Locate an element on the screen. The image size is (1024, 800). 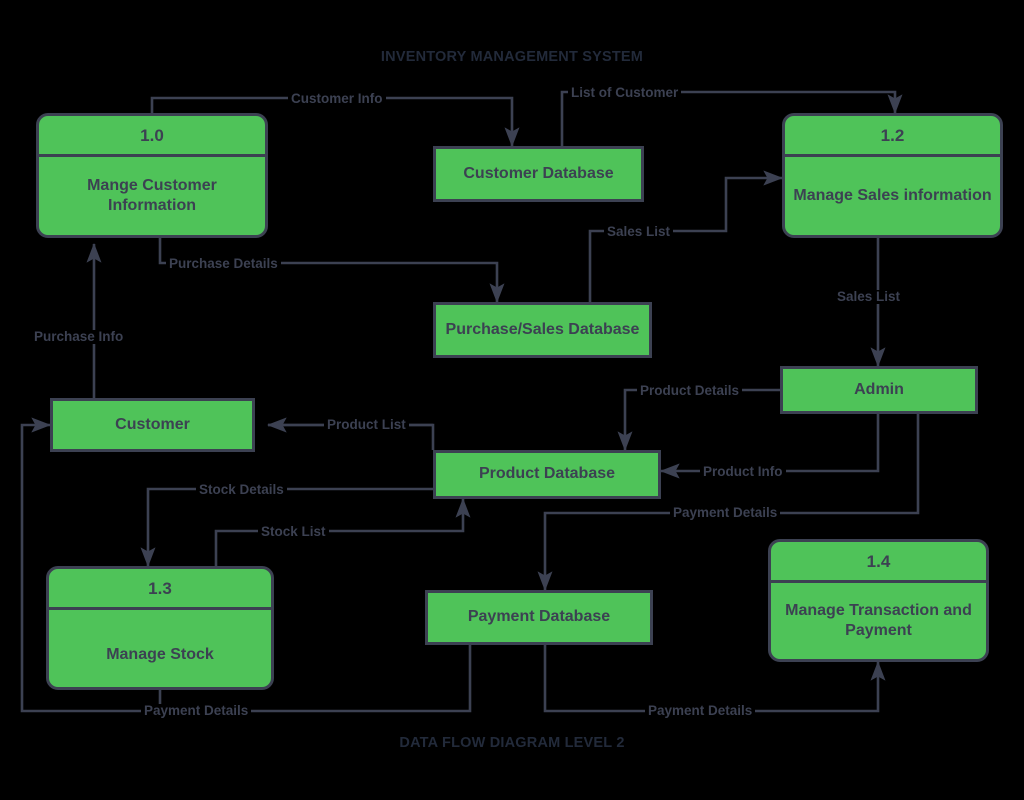
flow-product-details-line is located at coordinates (698, 420).